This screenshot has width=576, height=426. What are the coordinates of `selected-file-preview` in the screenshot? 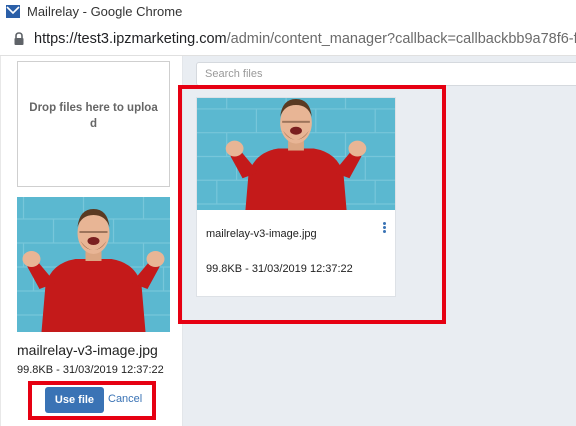 It's located at (93, 264).